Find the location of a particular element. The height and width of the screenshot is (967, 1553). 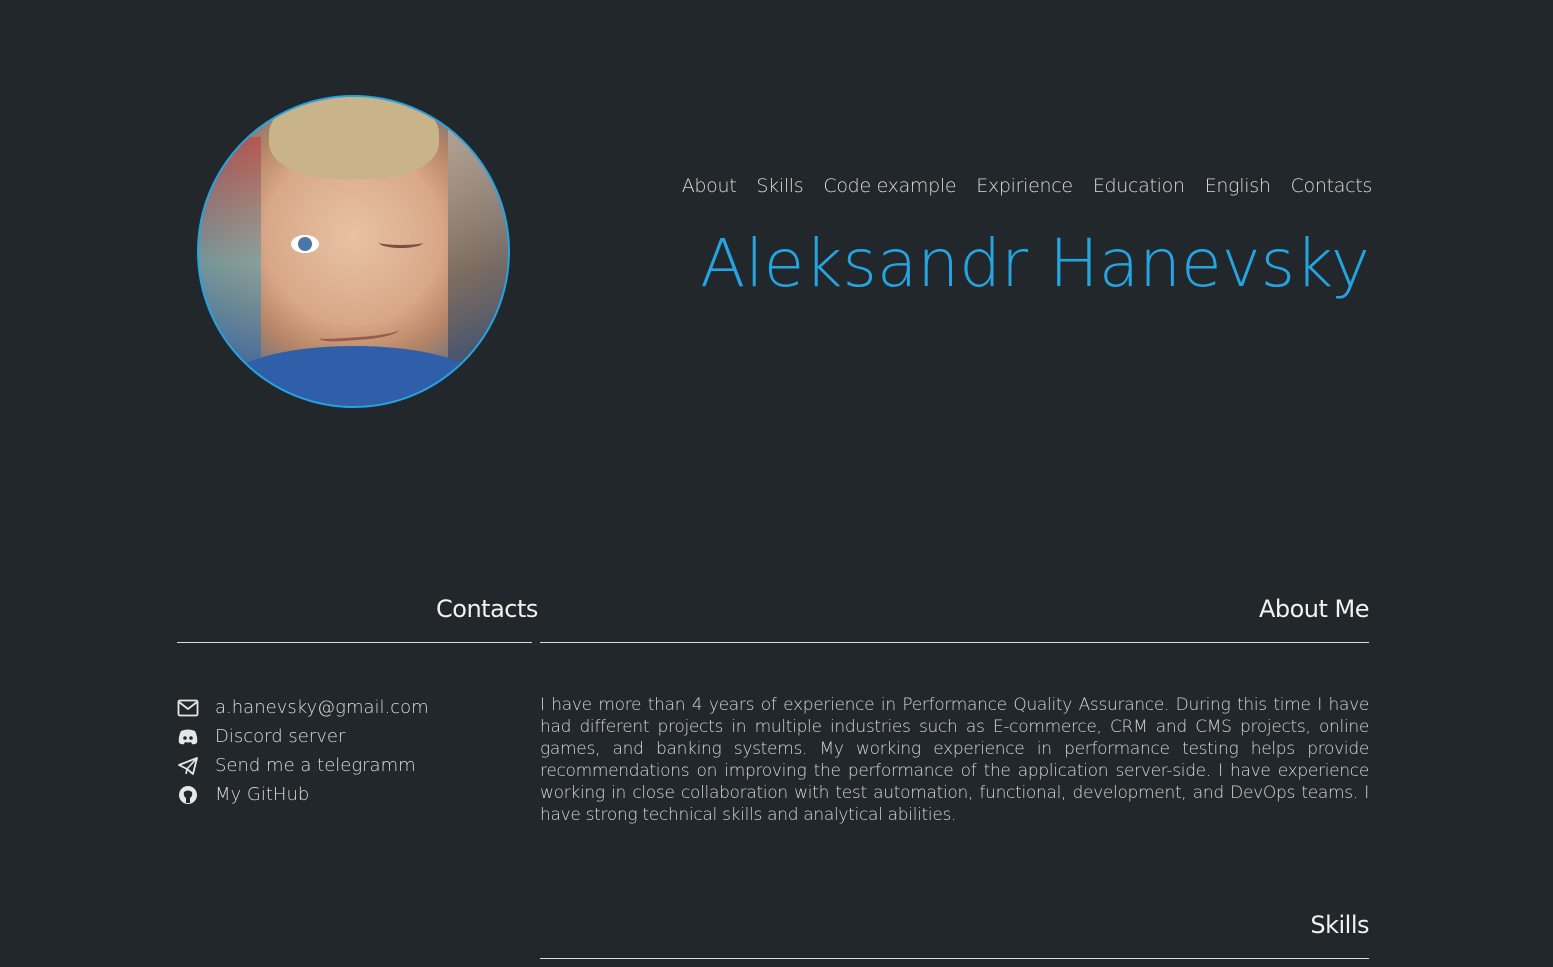

nav-contacts: Contacts is located at coordinates (1332, 186).